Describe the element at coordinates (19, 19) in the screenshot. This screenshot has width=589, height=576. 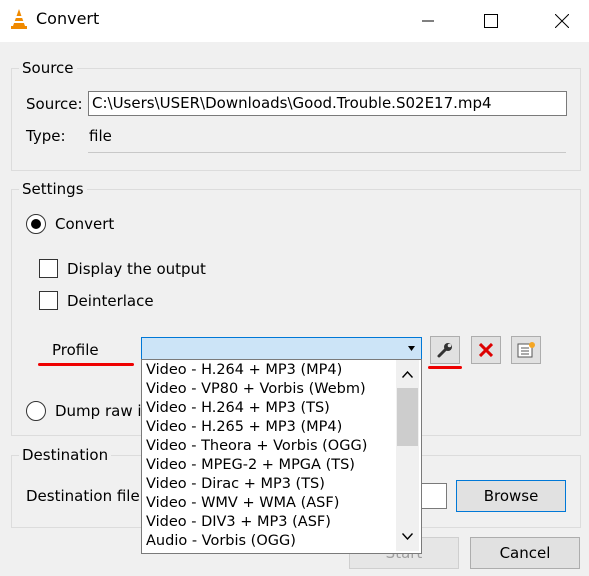
I see `vlc-cone-icon` at that location.